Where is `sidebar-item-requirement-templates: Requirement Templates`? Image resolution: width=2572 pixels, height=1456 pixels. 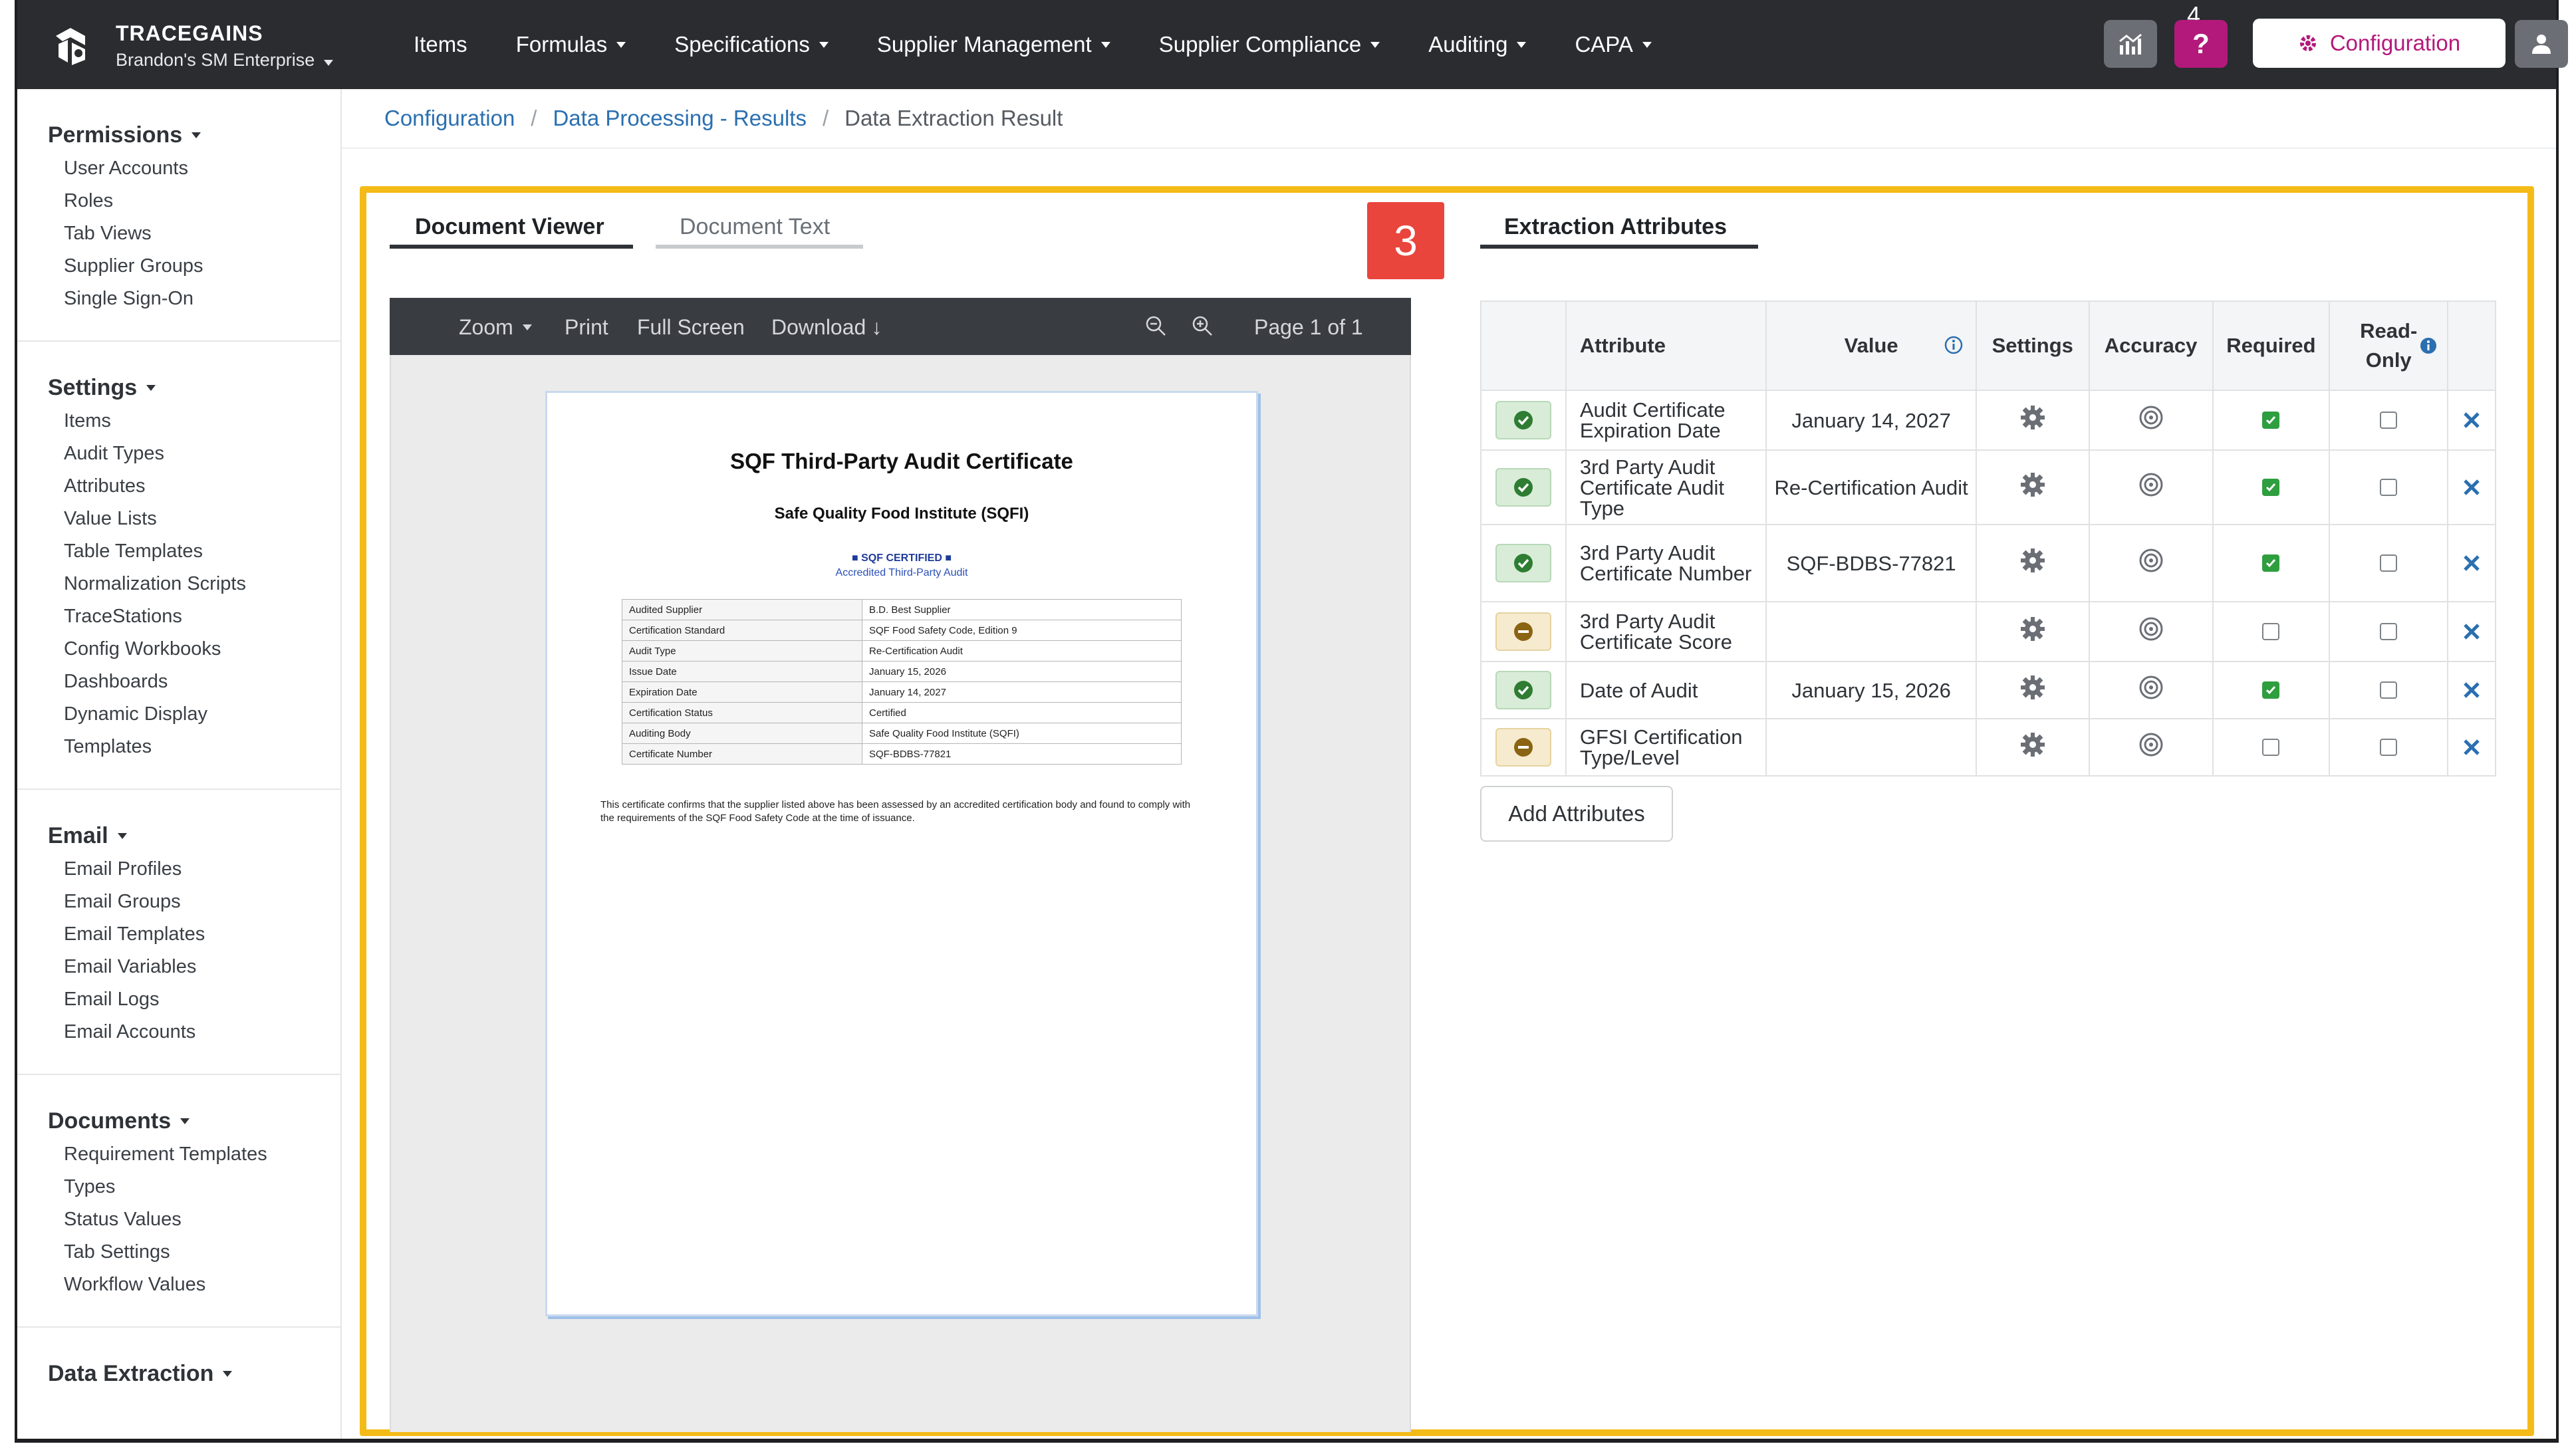 sidebar-item-requirement-templates: Requirement Templates is located at coordinates (194, 1154).